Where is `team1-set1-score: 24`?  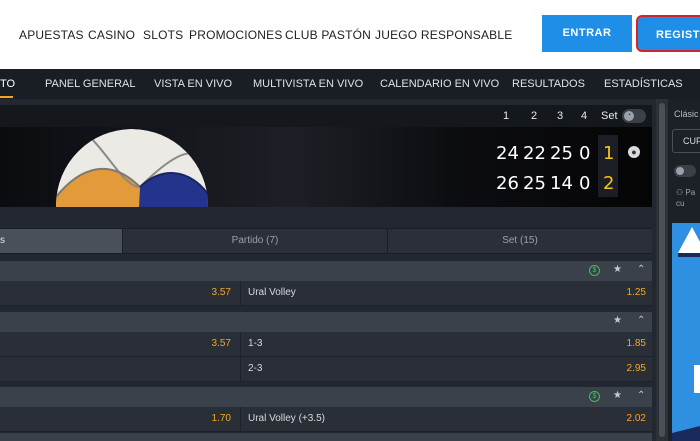
team1-set1-score: 24 is located at coordinates (507, 153).